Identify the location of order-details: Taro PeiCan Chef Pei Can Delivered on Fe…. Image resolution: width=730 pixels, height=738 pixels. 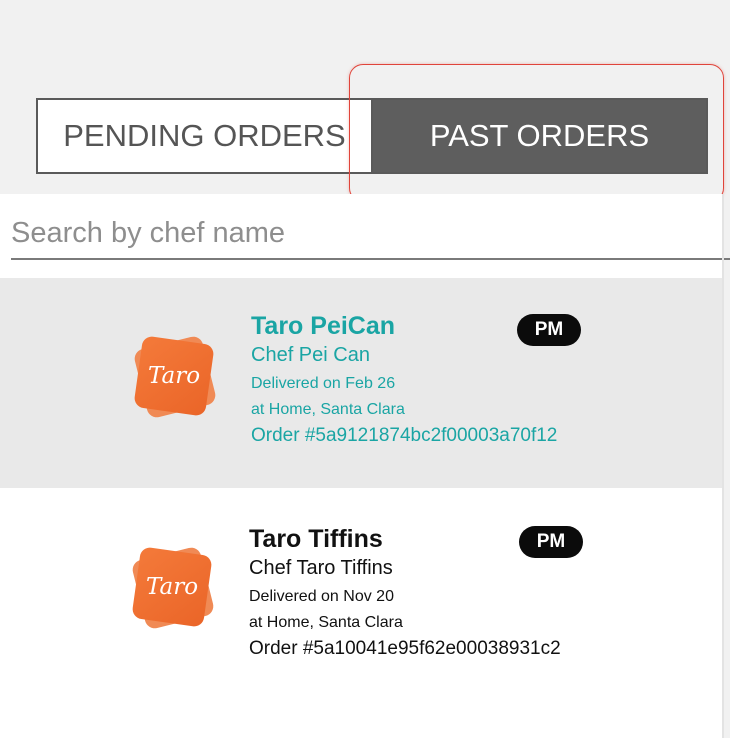
(404, 379).